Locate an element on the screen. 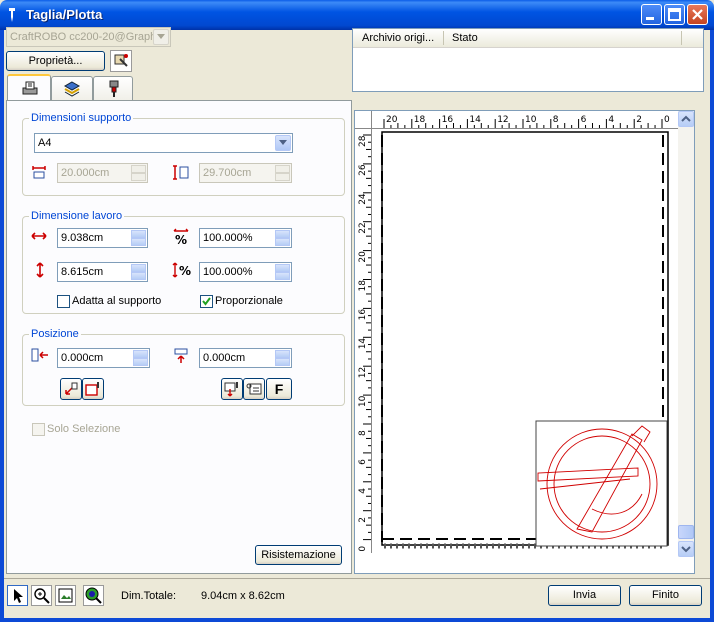 Image resolution: width=714 pixels, height=622 pixels. chevron-down-icon is located at coordinates (161, 37).